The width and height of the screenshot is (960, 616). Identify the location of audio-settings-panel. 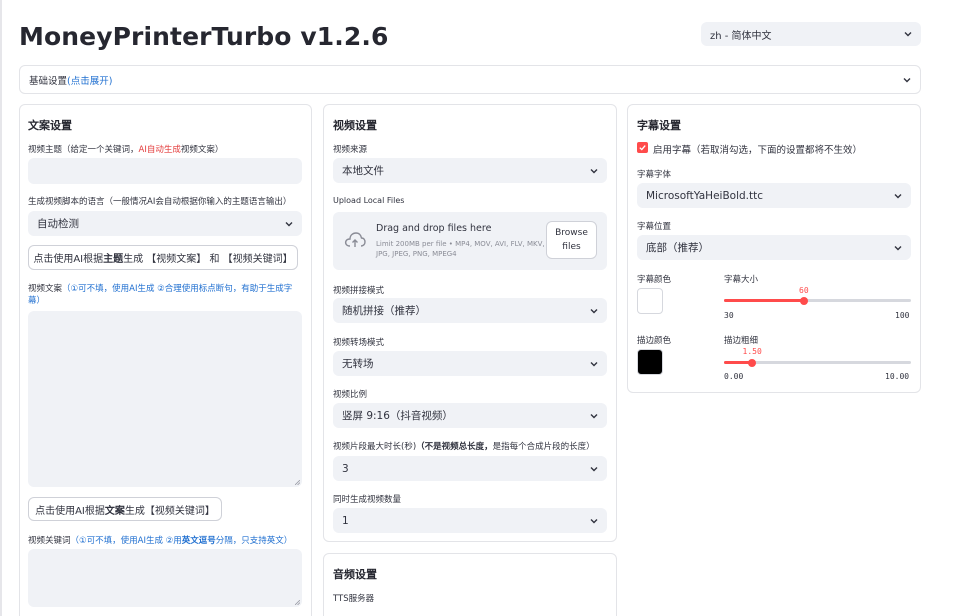
(470, 584).